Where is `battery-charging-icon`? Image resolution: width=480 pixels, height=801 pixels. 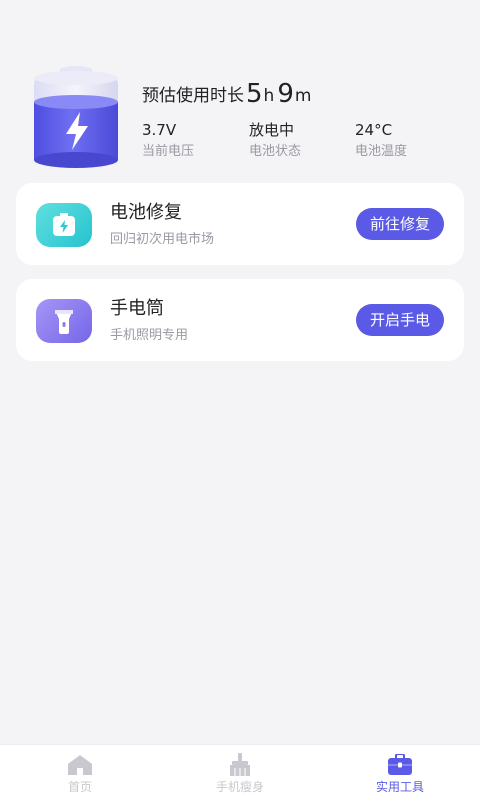 battery-charging-icon is located at coordinates (76, 117).